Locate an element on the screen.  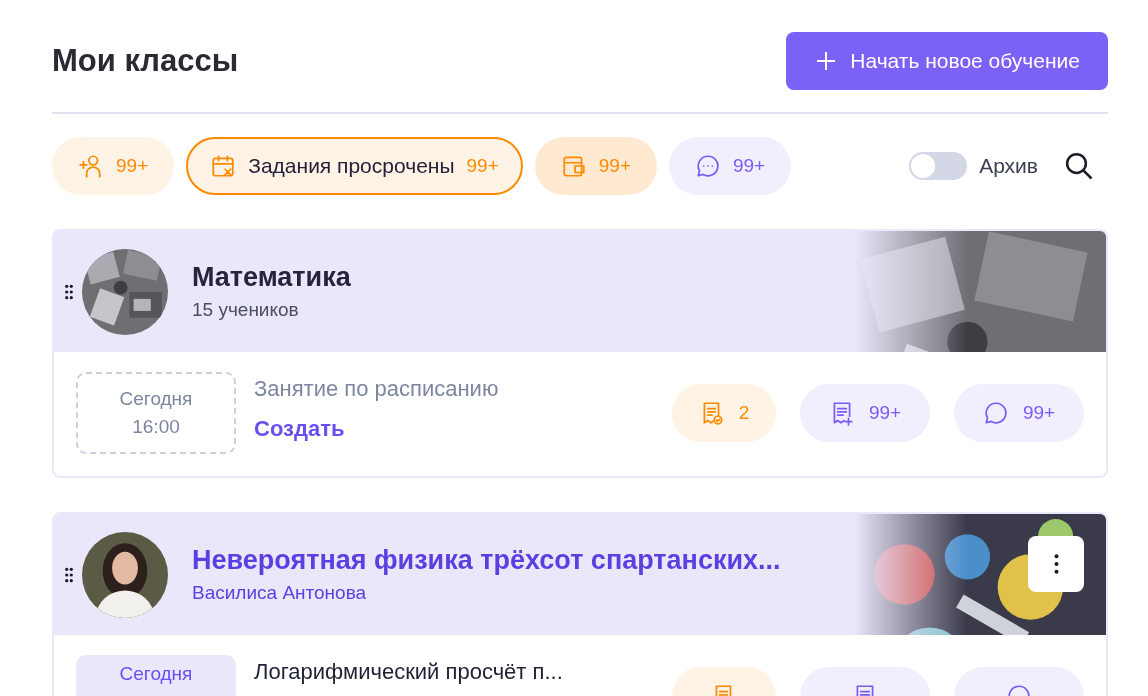
chip-count: 2 is located at coordinates (744, 413).